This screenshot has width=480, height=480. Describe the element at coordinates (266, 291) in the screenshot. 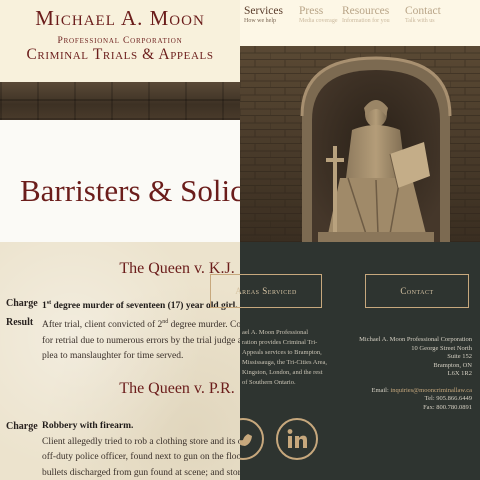

I see `areas-serviced-button: Areas Serviced` at that location.